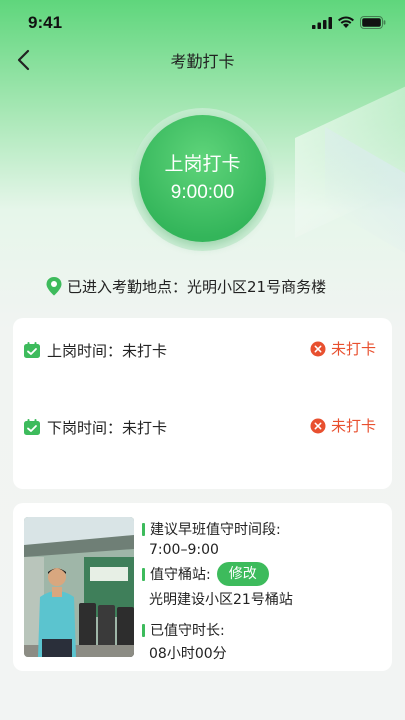  Describe the element at coordinates (221, 600) in the screenshot. I see `station-value: 光明建设小区21号桶站` at that location.